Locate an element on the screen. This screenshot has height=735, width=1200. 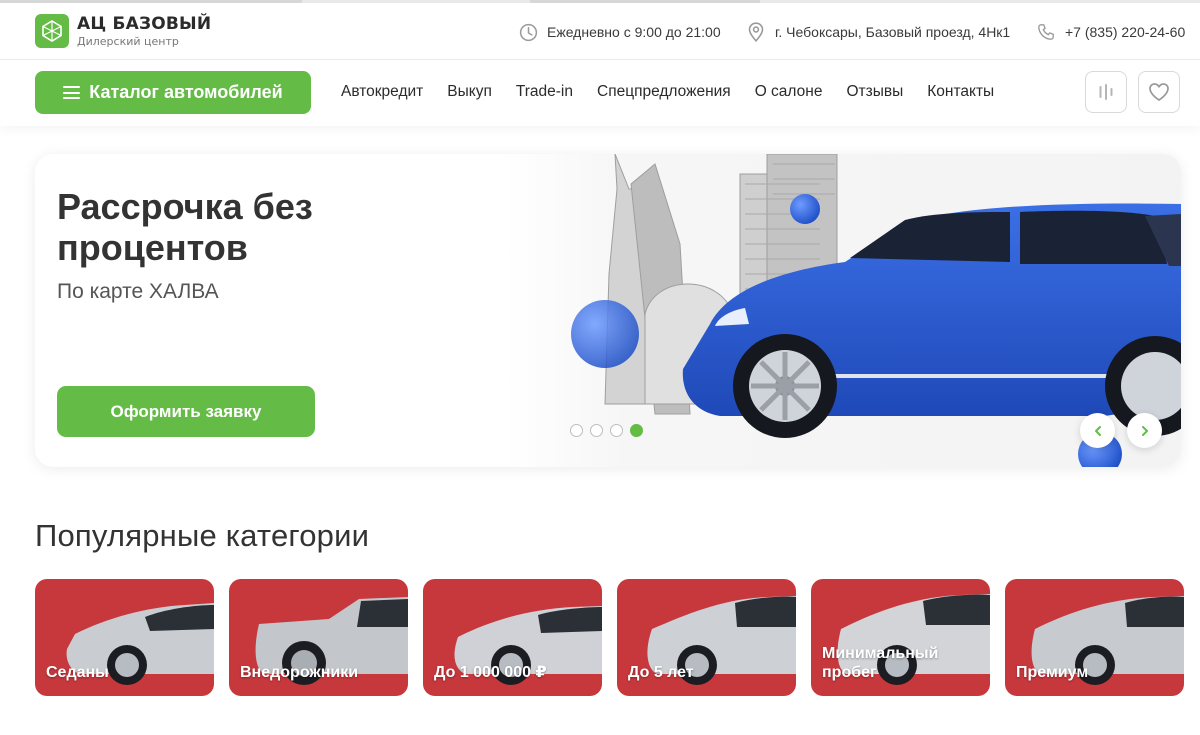
address: г. Чебоксары, Базовый проезд, 4Нк1 is located at coordinates (878, 32).